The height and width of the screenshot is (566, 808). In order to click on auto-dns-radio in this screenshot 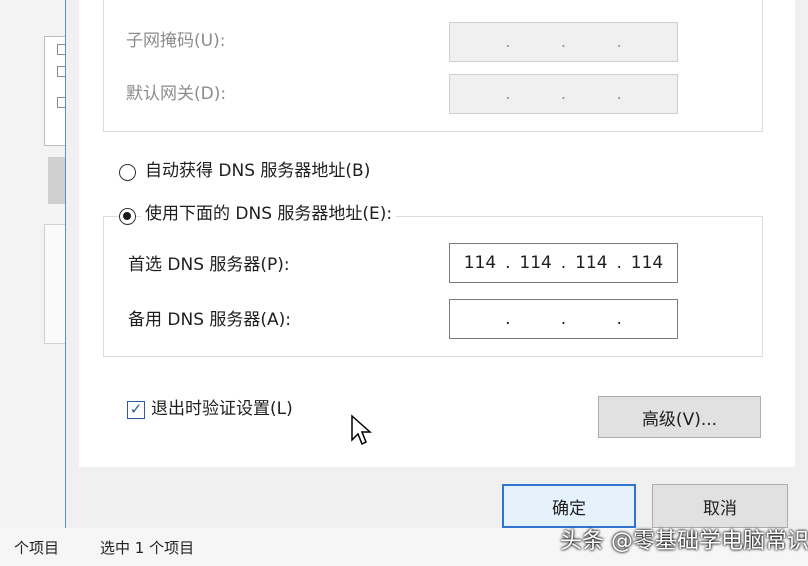, I will do `click(127, 172)`.